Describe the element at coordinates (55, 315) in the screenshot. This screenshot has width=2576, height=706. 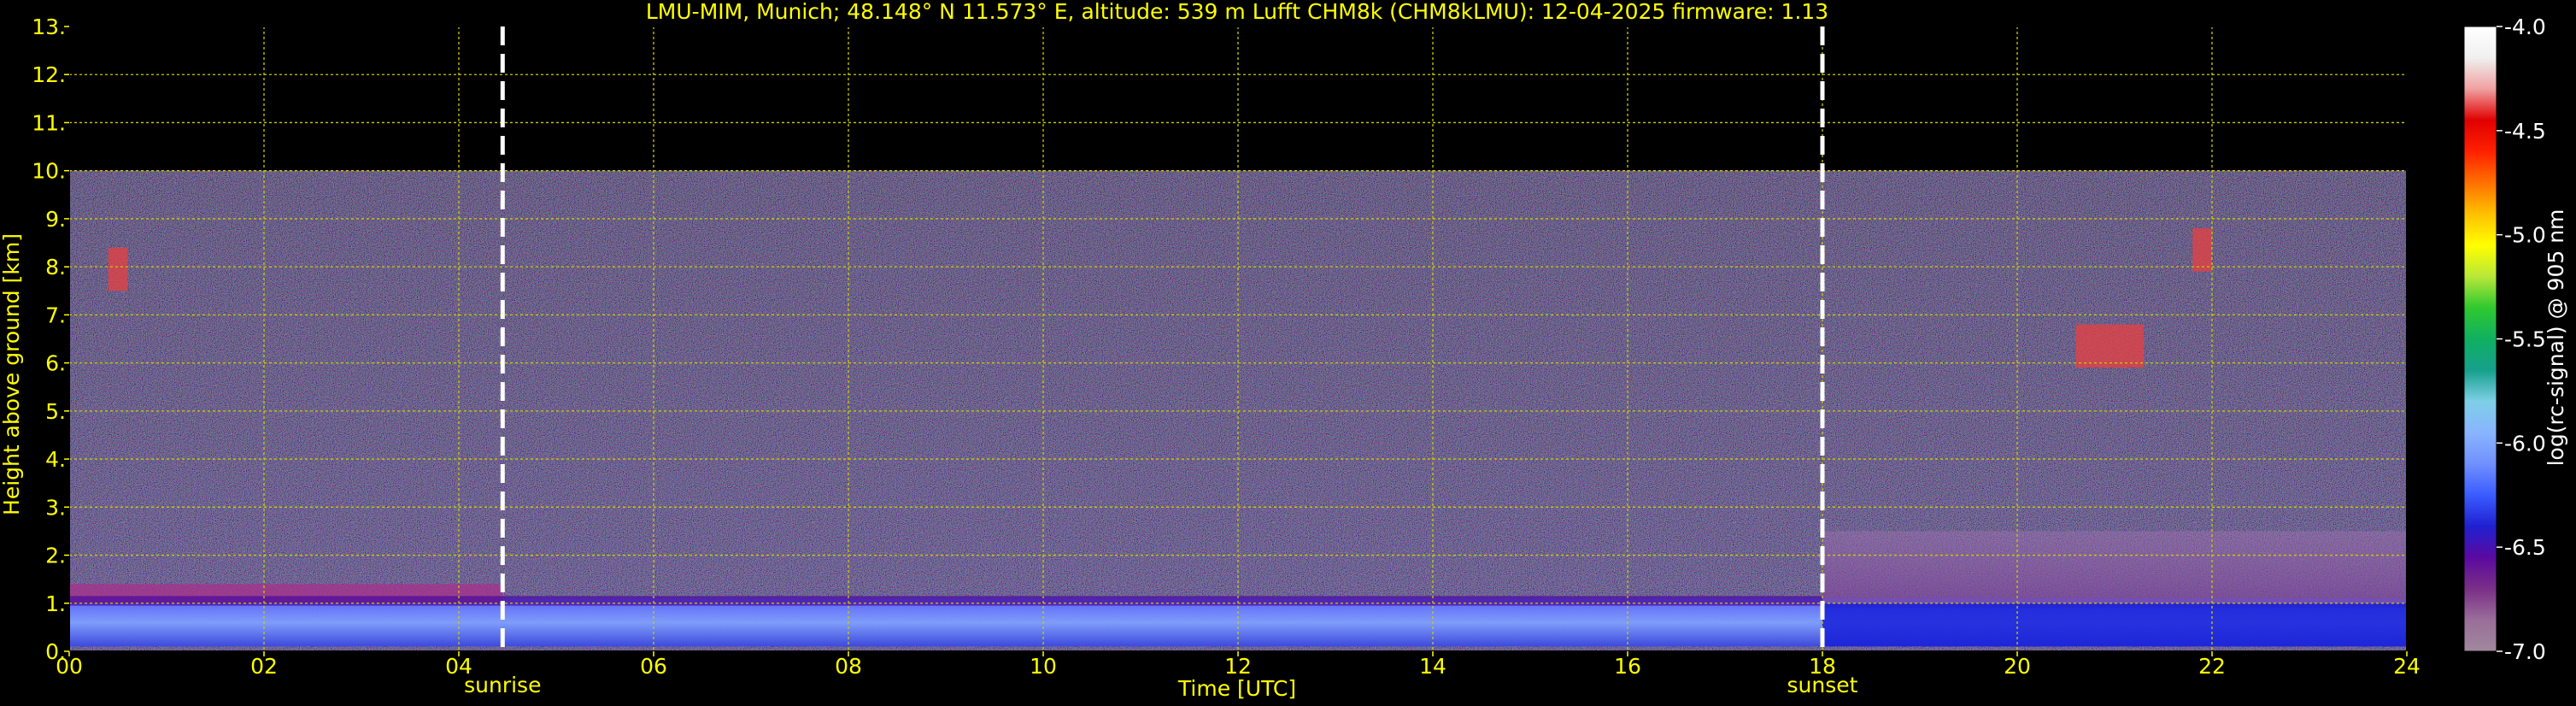
I see `y-tick-label: 7.` at that location.